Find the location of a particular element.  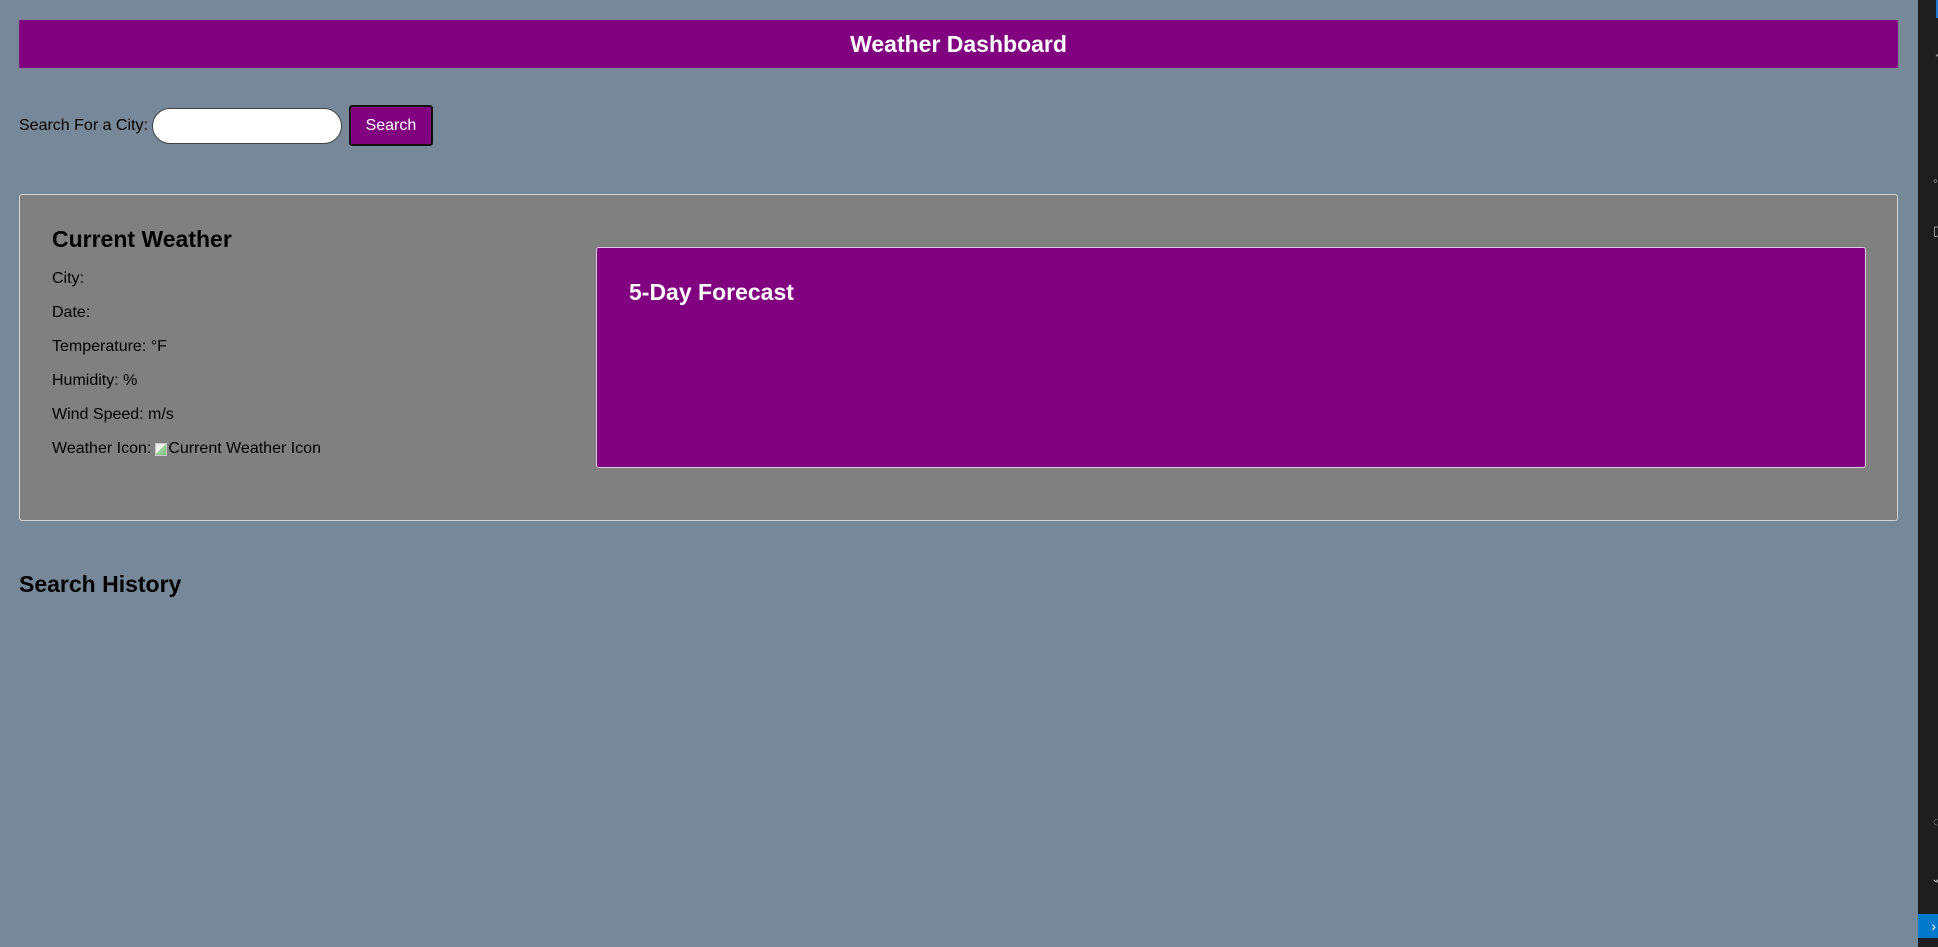

temperature-label: Temperature: °F is located at coordinates (109, 346).